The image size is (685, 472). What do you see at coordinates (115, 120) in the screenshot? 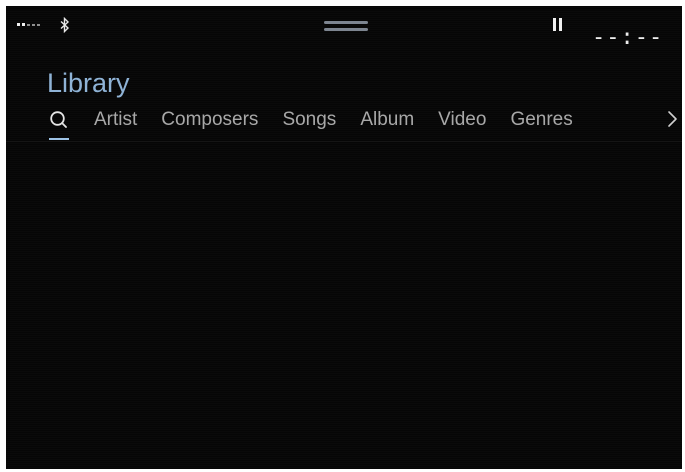
I see `tab-artist: Artist` at bounding box center [115, 120].